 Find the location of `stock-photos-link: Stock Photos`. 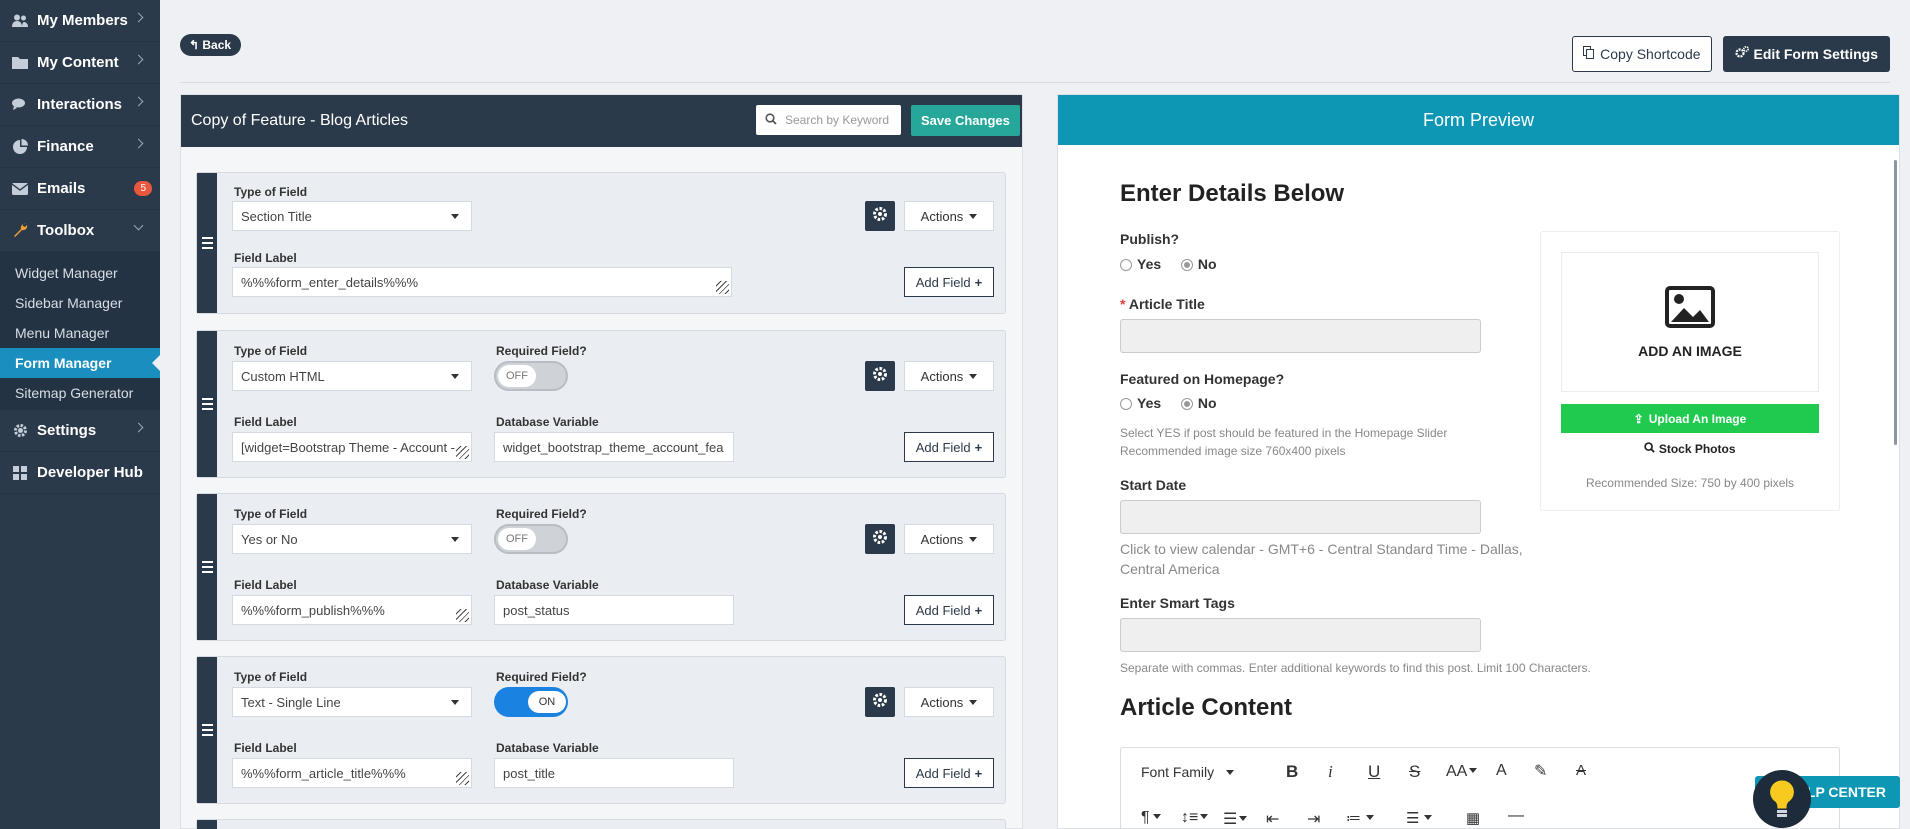

stock-photos-link: Stock Photos is located at coordinates (1690, 449).